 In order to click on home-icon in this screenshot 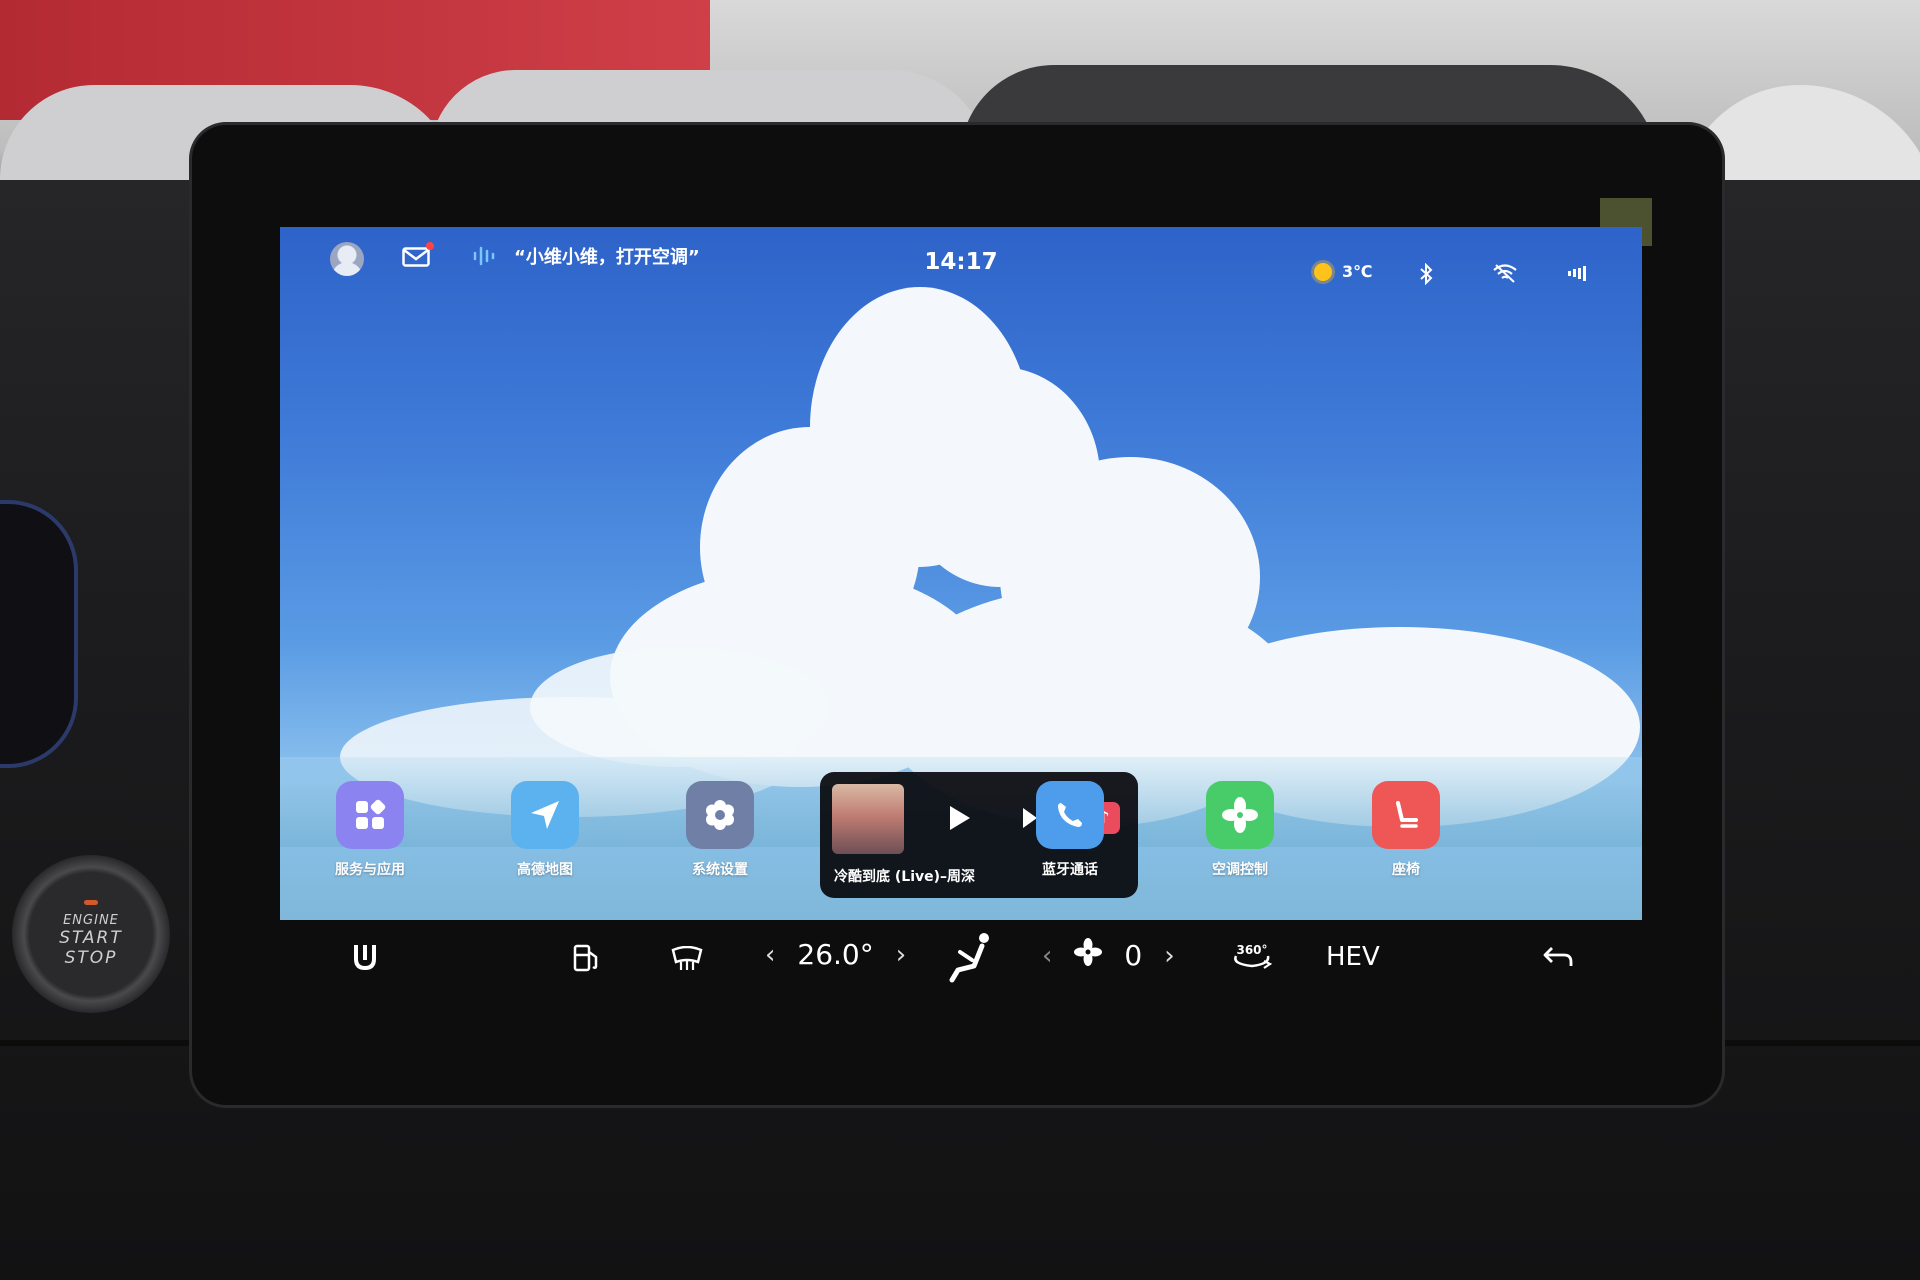, I will do `click(365, 959)`.